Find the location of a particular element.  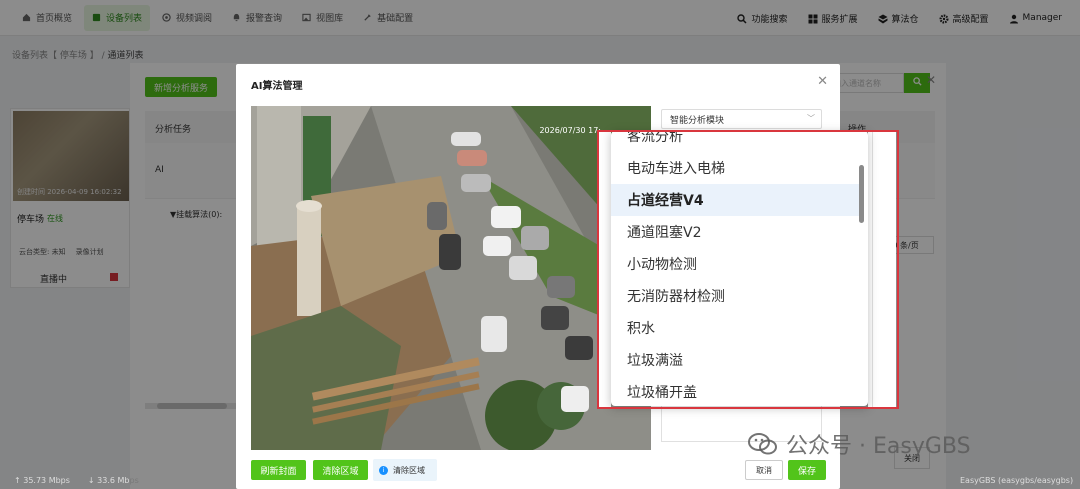

clear-area-button: 清除区域 is located at coordinates (340, 470).